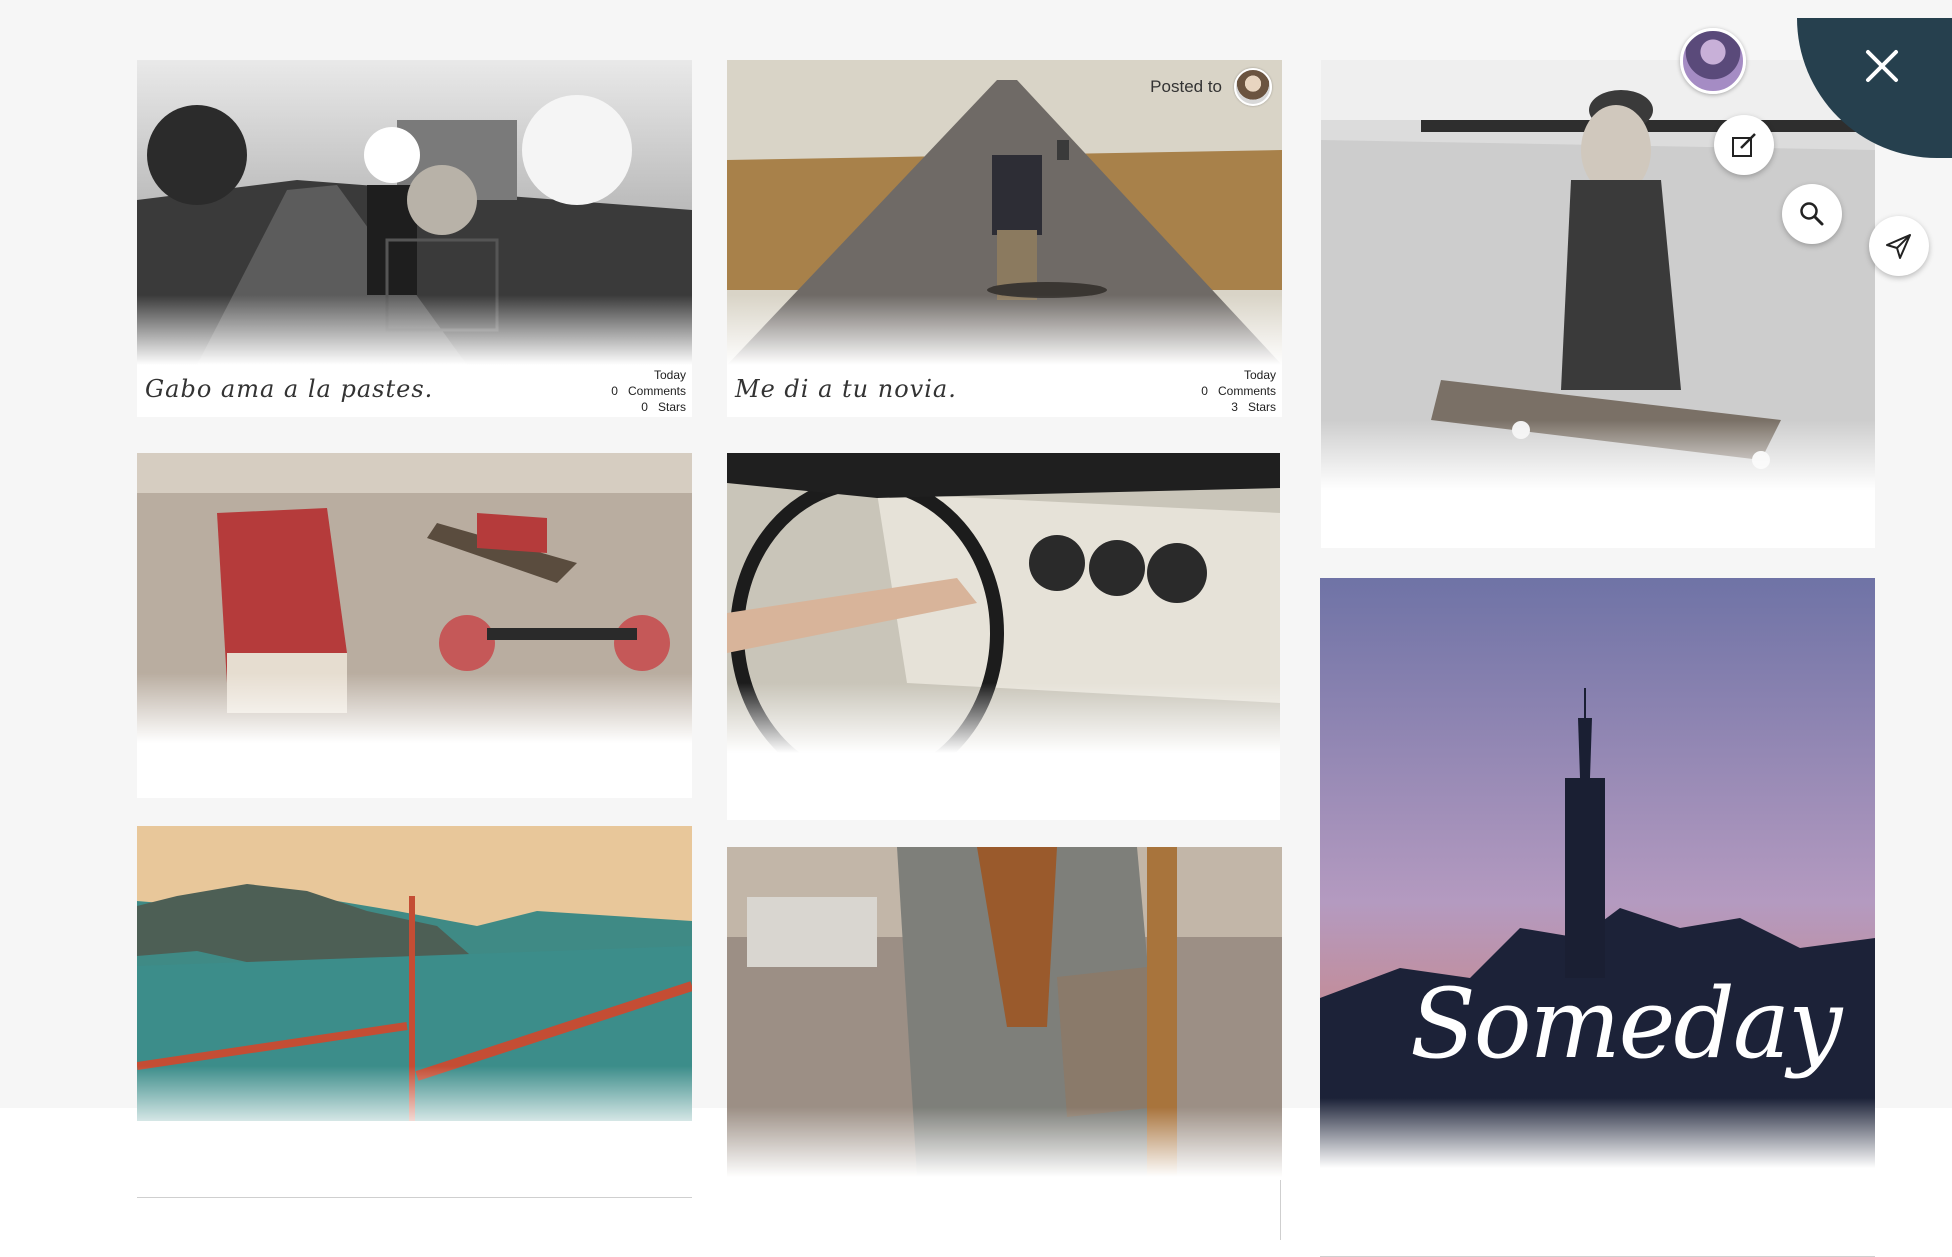 Image resolution: width=1952 pixels, height=1257 pixels. Describe the element at coordinates (846, 389) in the screenshot. I see `post-caption: Me di a tu novia.` at that location.